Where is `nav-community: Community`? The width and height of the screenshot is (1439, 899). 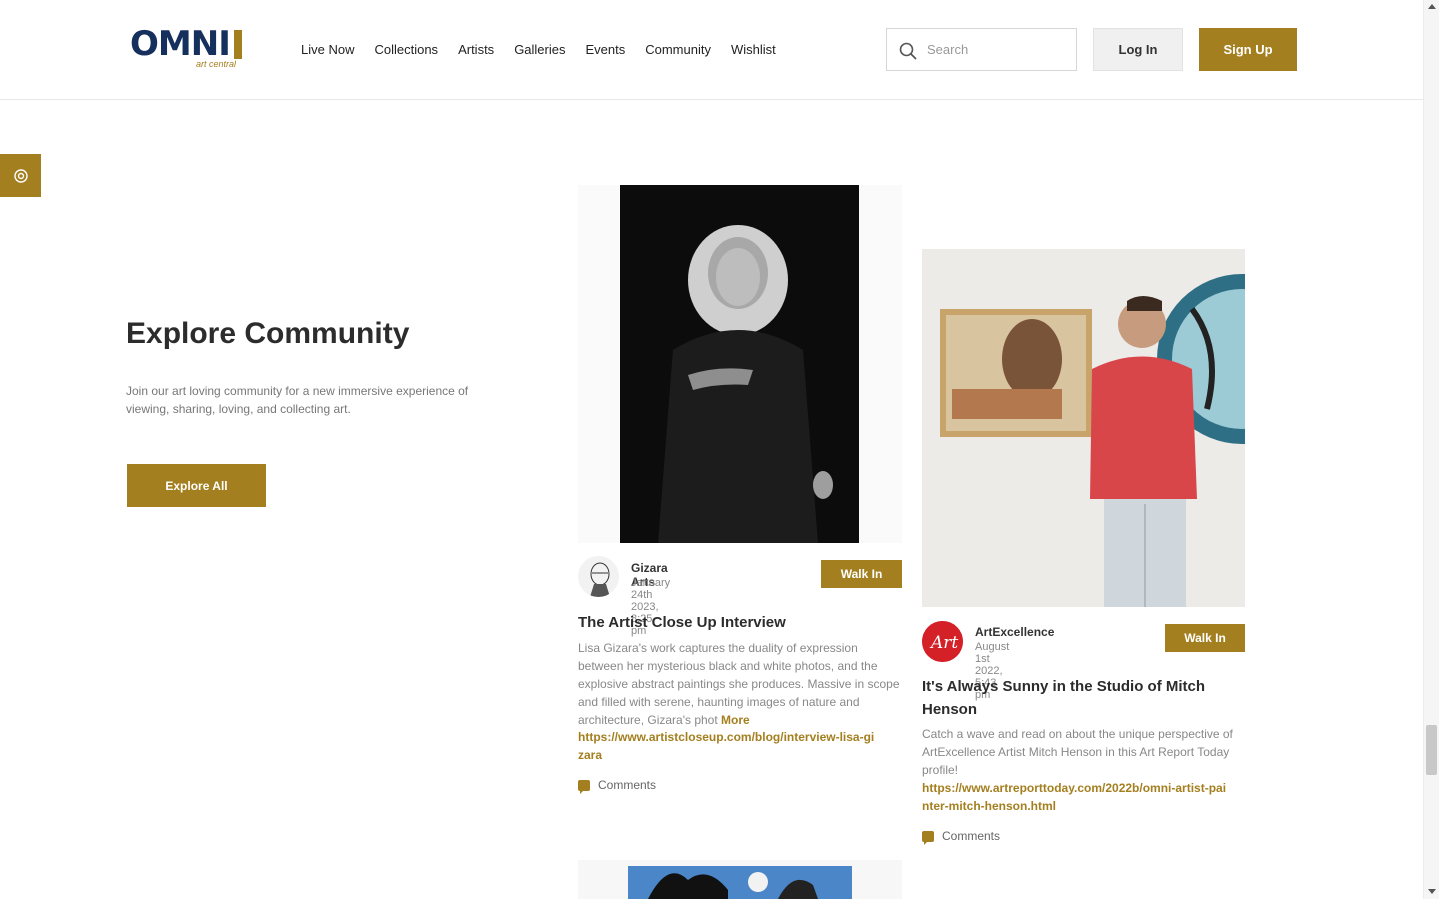
nav-community: Community is located at coordinates (678, 50).